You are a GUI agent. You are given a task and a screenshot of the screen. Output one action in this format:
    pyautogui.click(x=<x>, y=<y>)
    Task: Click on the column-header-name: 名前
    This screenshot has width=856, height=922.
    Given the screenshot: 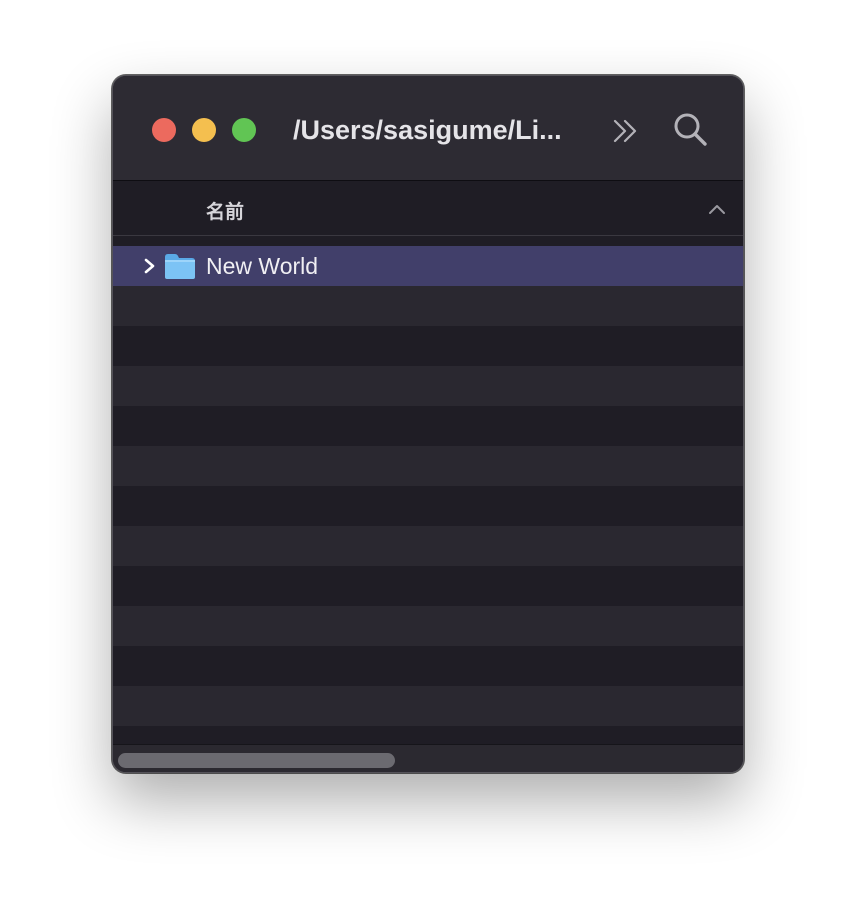 What is the action you would take?
    pyautogui.click(x=225, y=210)
    